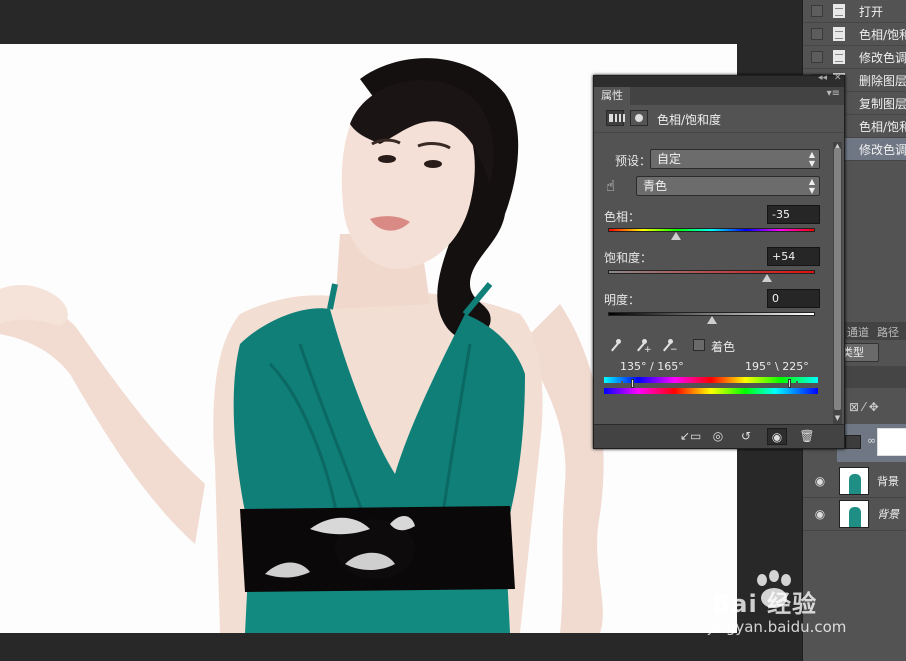 The image size is (906, 661). What do you see at coordinates (882, 103) in the screenshot?
I see `history-item-label: 复制图层` at bounding box center [882, 103].